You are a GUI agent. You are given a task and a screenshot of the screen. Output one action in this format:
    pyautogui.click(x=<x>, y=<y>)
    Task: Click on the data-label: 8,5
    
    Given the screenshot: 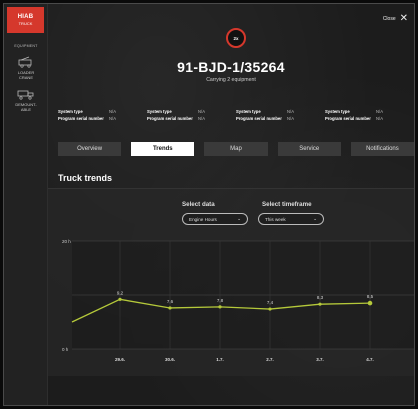 What is the action you would take?
    pyautogui.click(x=370, y=296)
    